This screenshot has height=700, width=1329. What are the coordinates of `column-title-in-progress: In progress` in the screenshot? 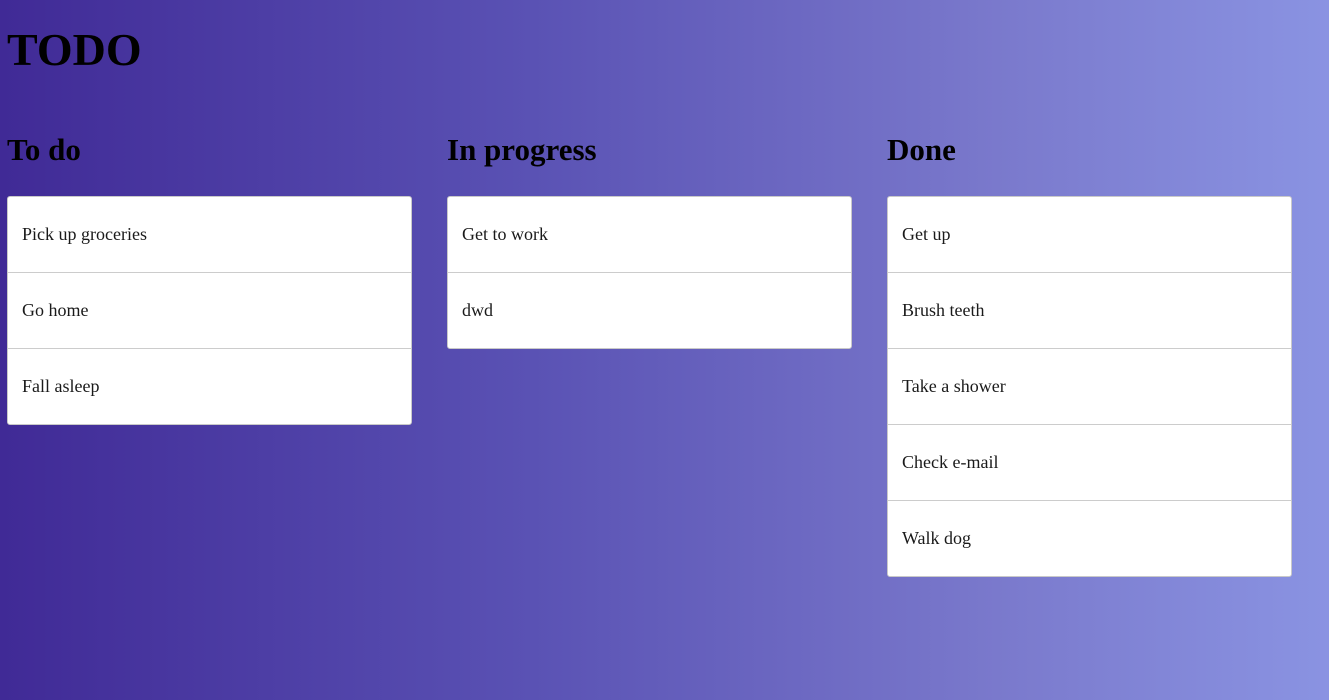 It's located at (522, 149).